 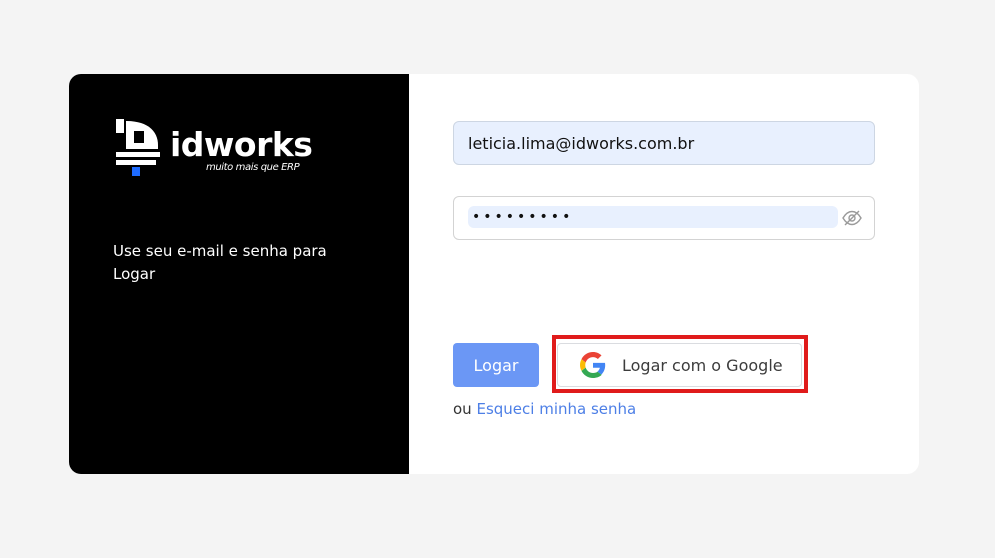 I want to click on or-text: ou, so click(x=462, y=409).